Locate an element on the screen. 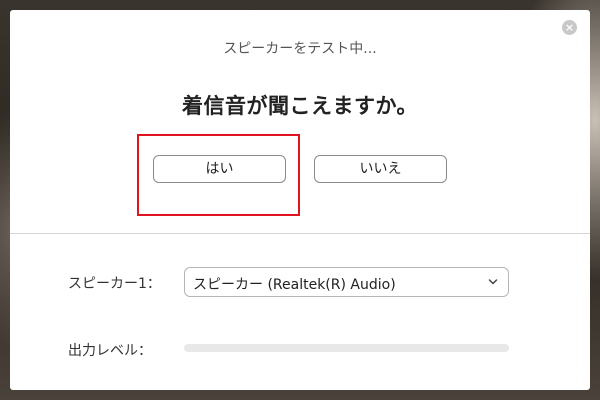  chevron-down-icon is located at coordinates (493, 282).